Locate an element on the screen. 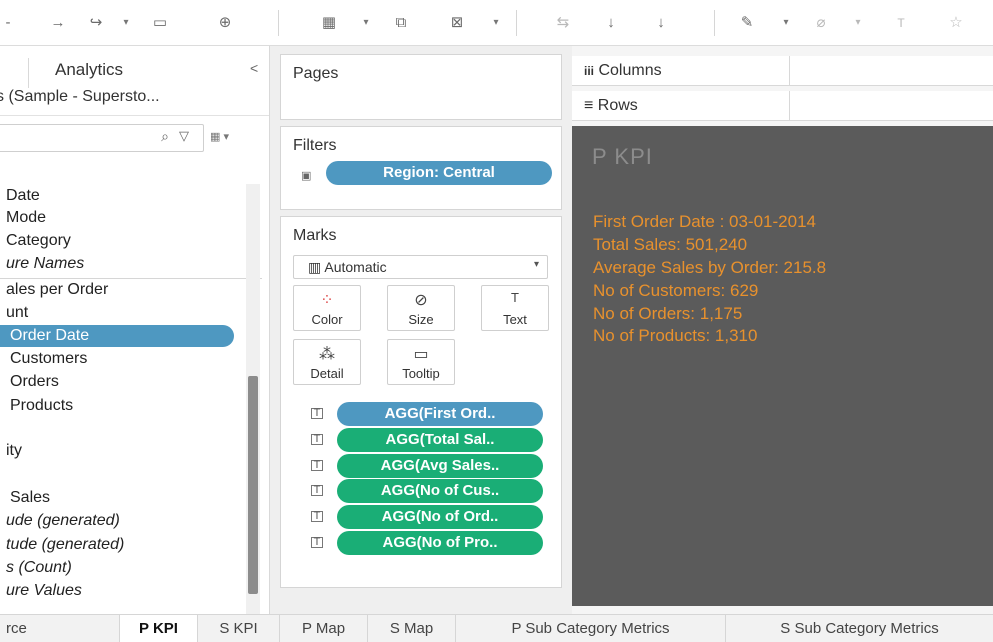 The image size is (993, 642). columns-label: iii Columns is located at coordinates (623, 71).